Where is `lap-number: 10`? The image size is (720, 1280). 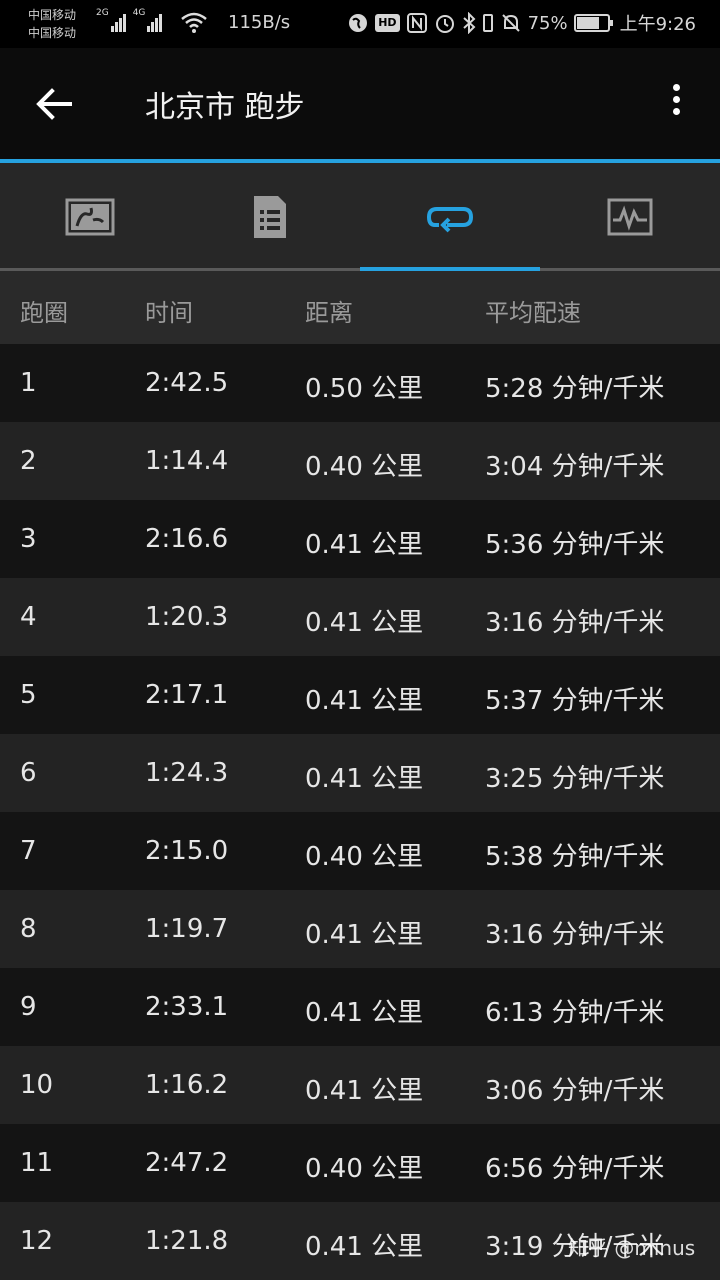 lap-number: 10 is located at coordinates (37, 1085).